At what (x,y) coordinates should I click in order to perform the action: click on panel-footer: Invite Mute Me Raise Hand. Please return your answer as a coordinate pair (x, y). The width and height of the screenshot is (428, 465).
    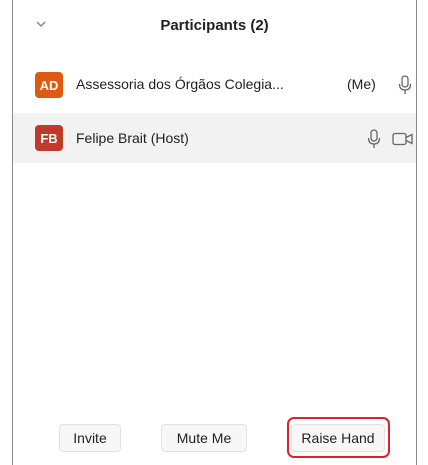
    Looking at the image, I should click on (214, 439).